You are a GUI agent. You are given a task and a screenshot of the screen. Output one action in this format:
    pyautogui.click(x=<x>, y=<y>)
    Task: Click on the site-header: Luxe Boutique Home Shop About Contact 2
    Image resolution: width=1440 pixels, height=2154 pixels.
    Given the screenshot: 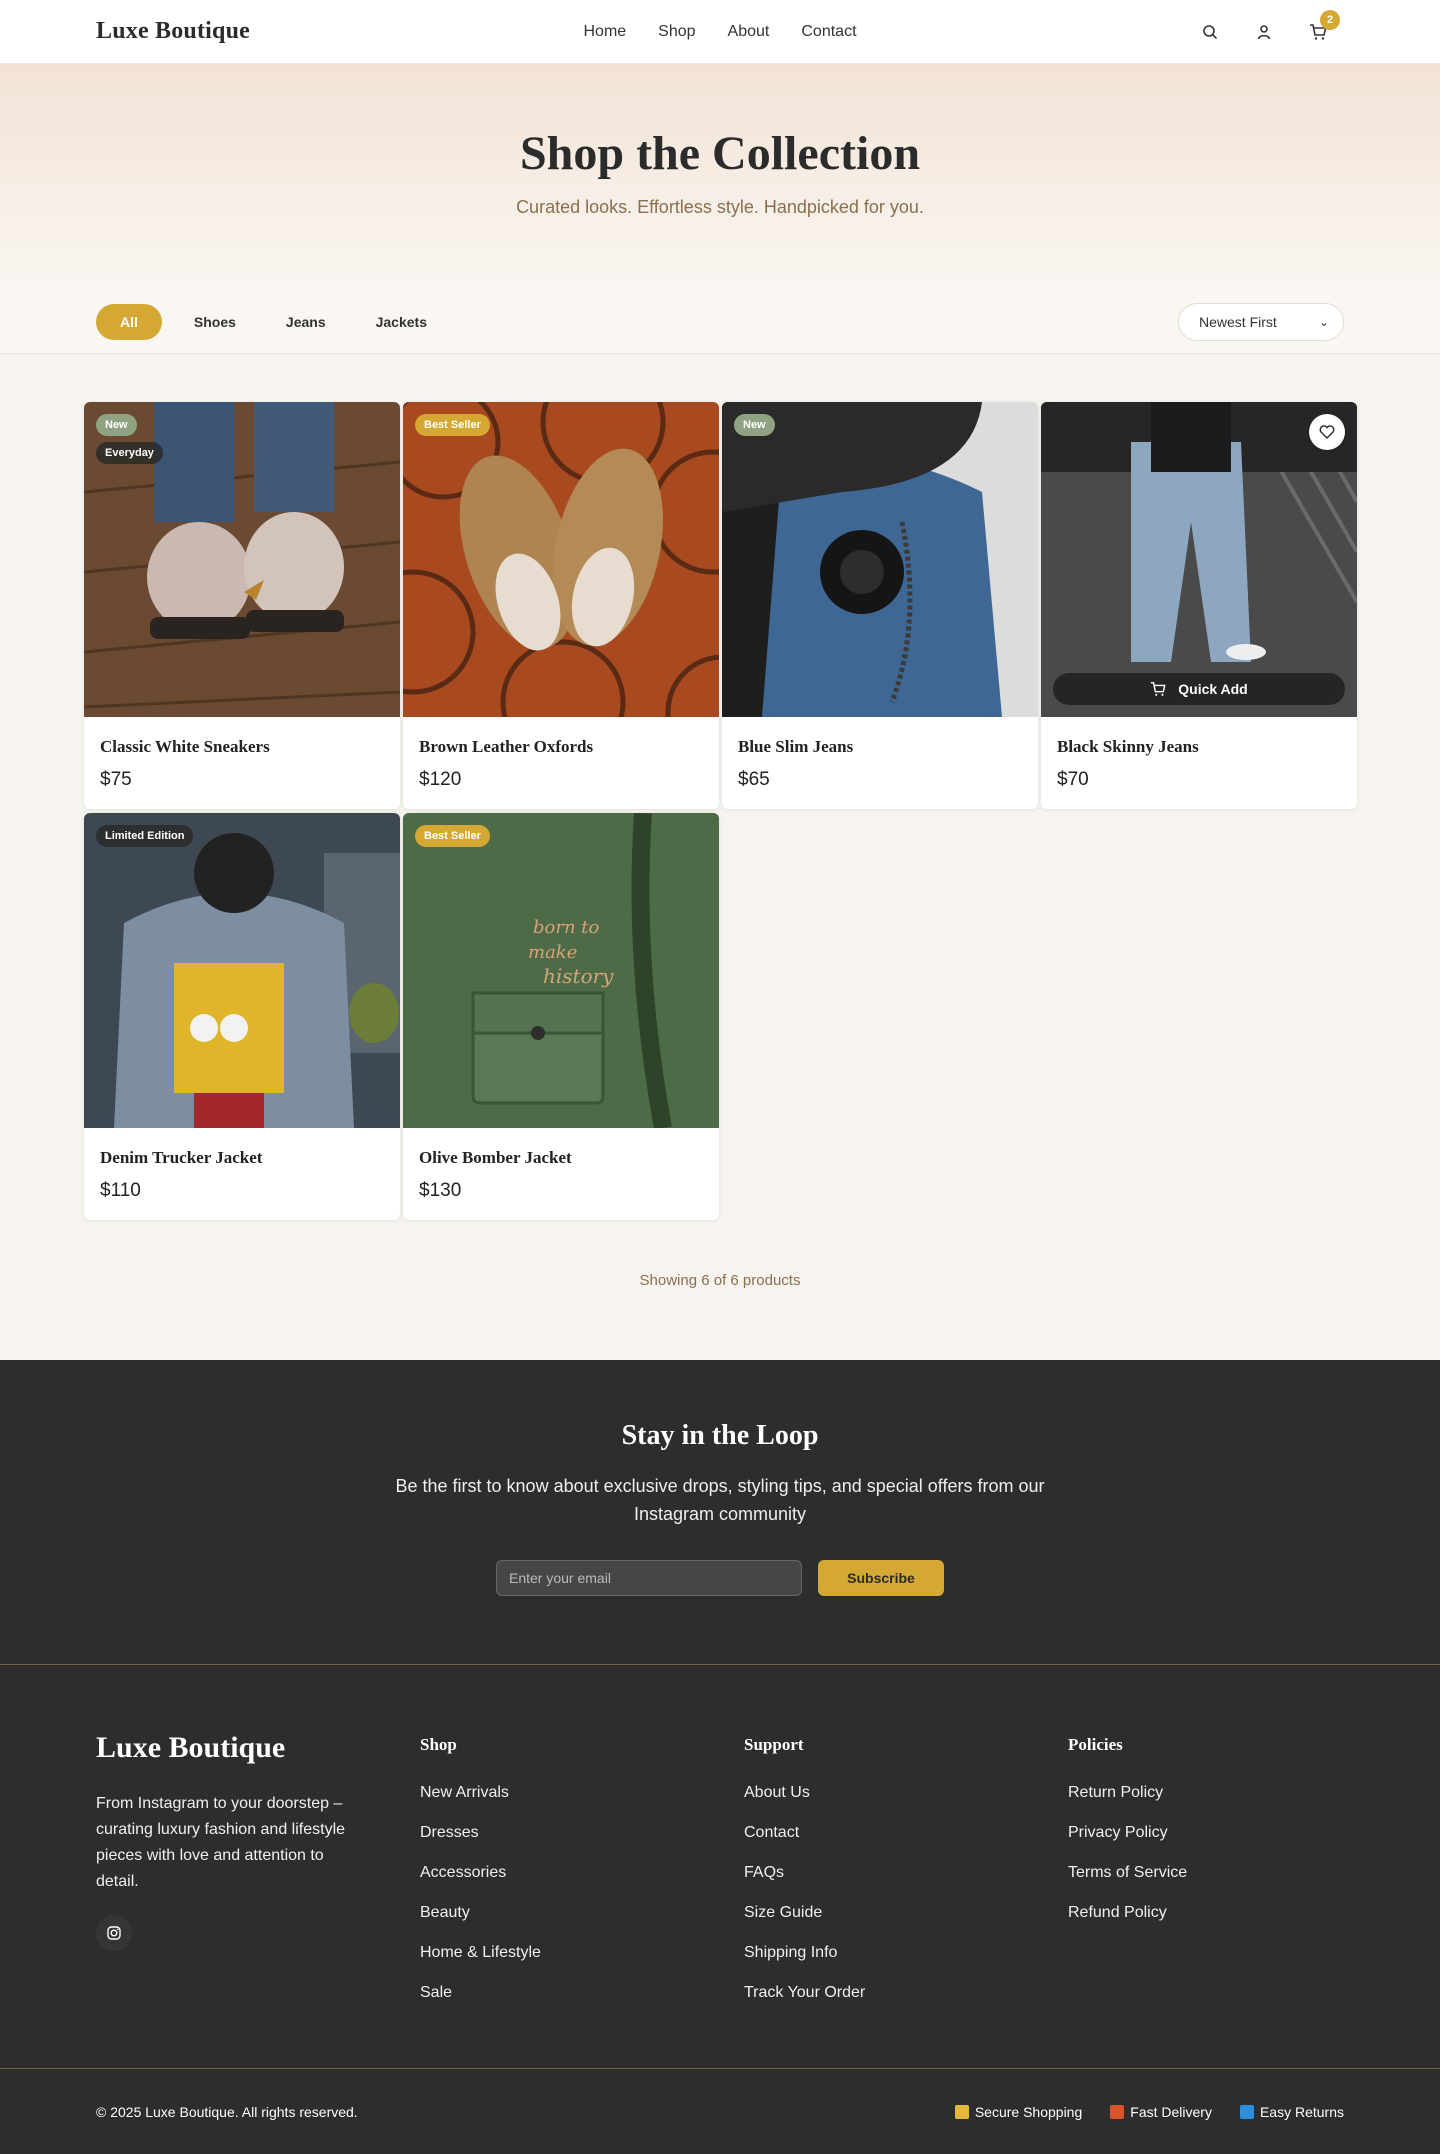 What is the action you would take?
    pyautogui.click(x=720, y=32)
    